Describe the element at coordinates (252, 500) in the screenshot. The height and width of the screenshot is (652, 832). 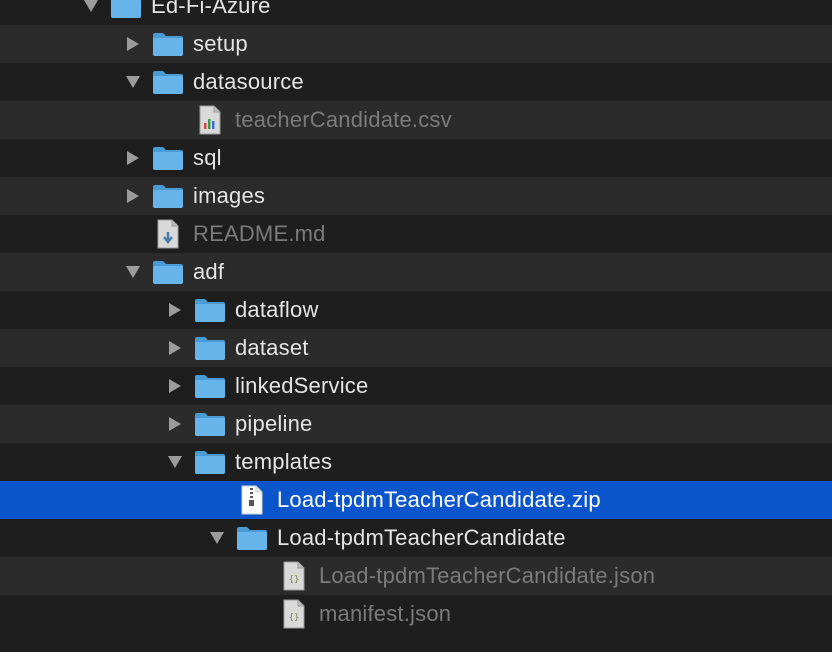
I see `zip-file-icon` at that location.